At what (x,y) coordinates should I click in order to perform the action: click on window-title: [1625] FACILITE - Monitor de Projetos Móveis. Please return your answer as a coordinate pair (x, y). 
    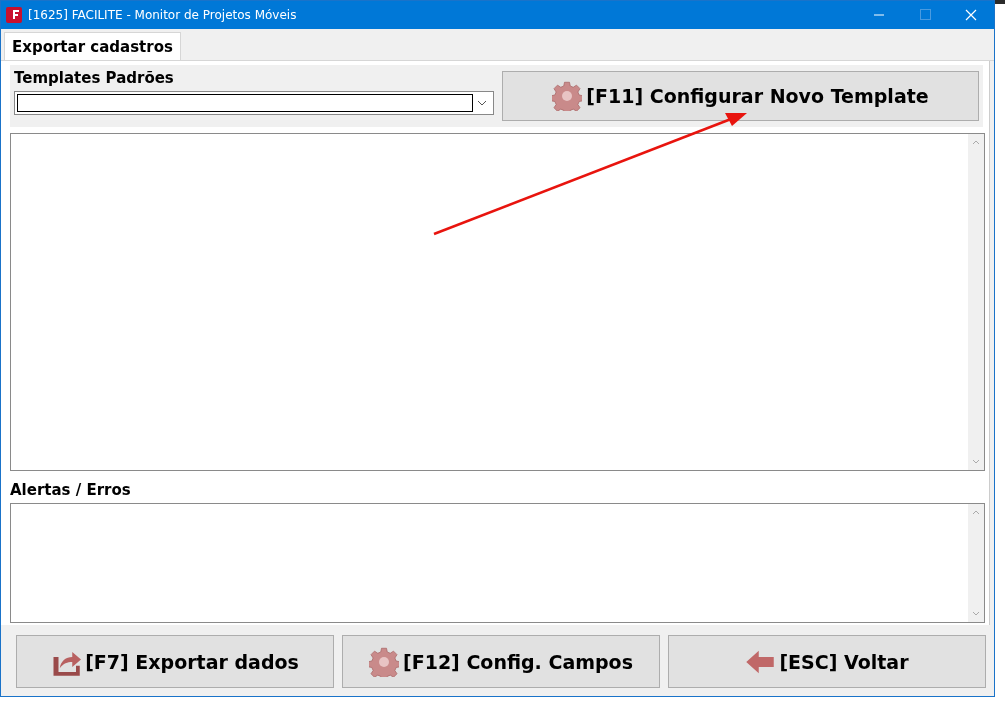
    Looking at the image, I should click on (162, 15).